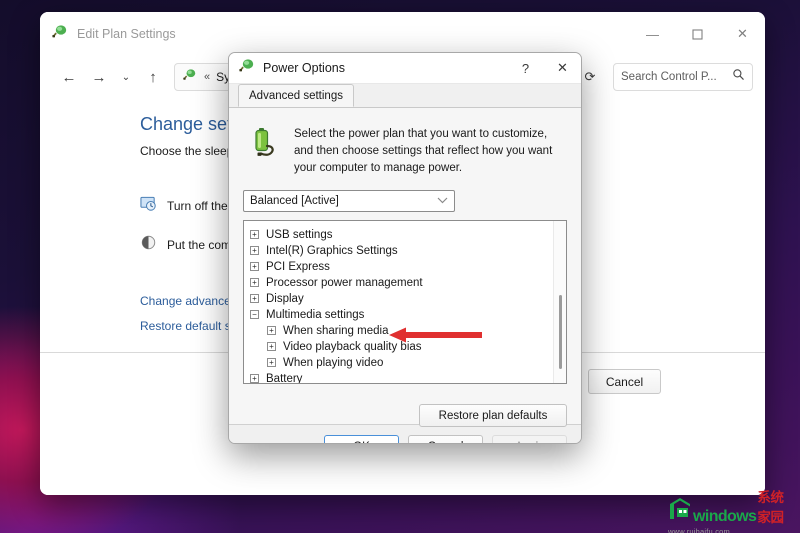 The height and width of the screenshot is (533, 800). What do you see at coordinates (738, 77) in the screenshot?
I see `search-icon` at bounding box center [738, 77].